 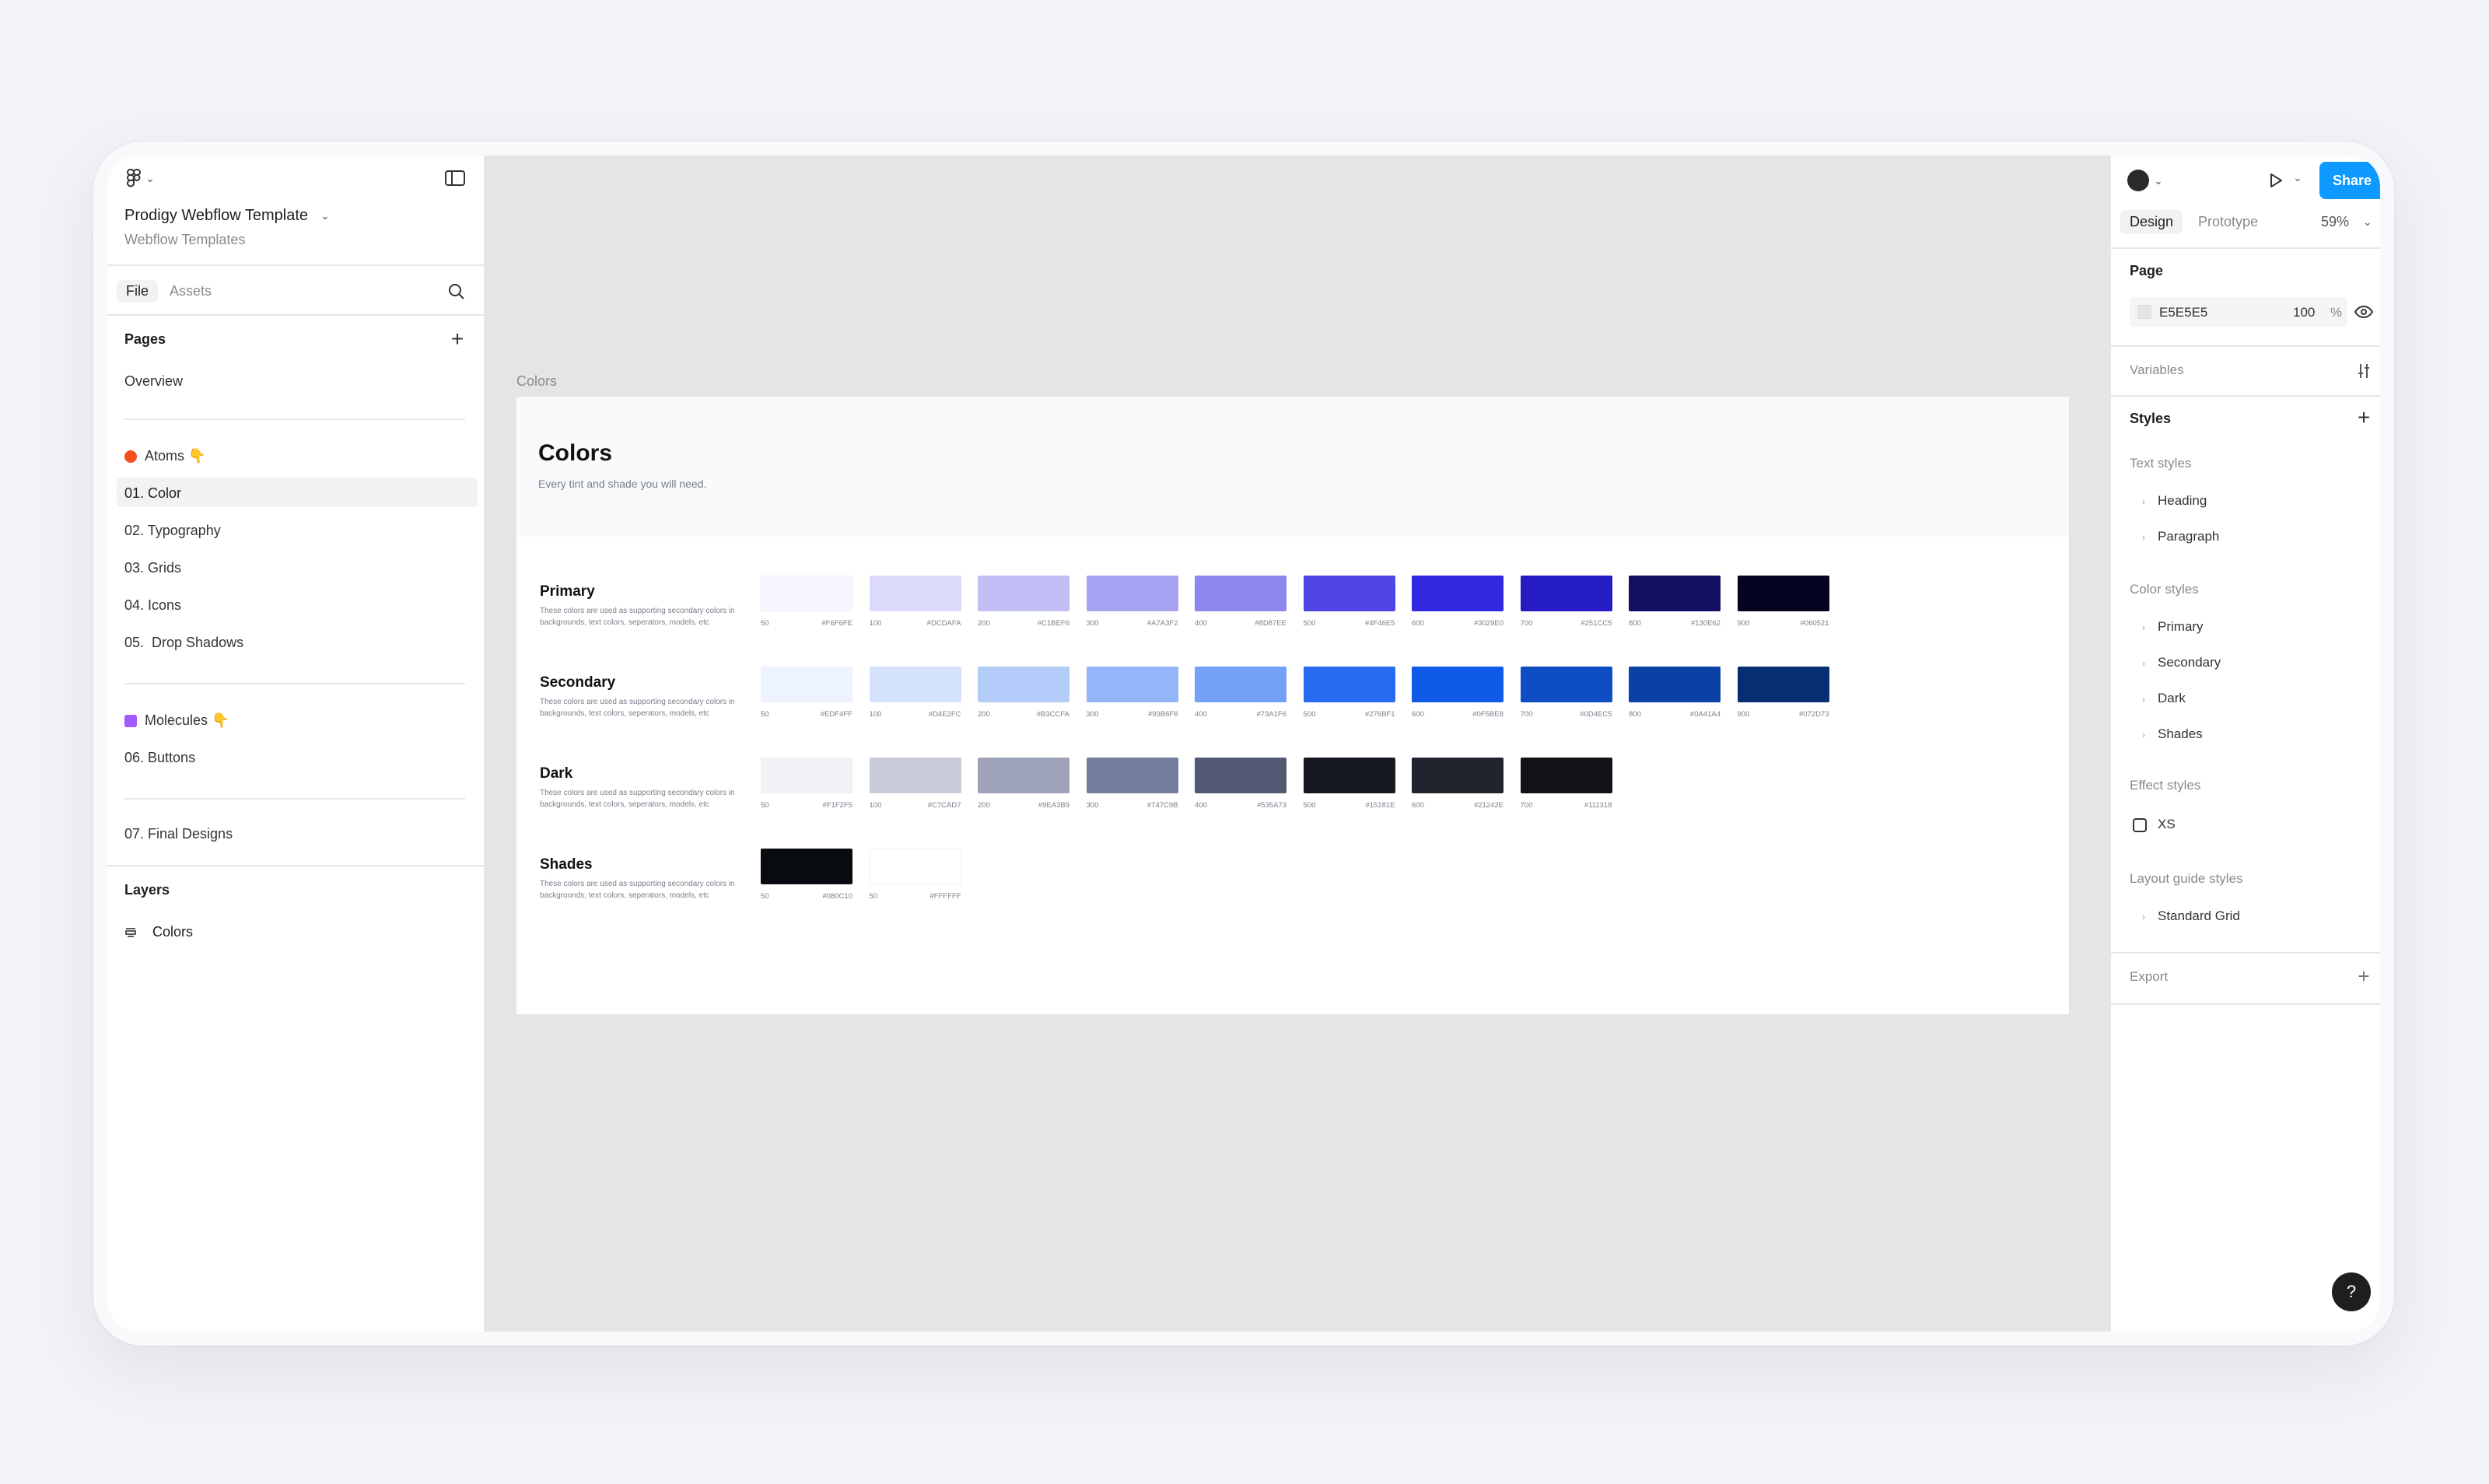 I want to click on tab-file: File, so click(x=138, y=292).